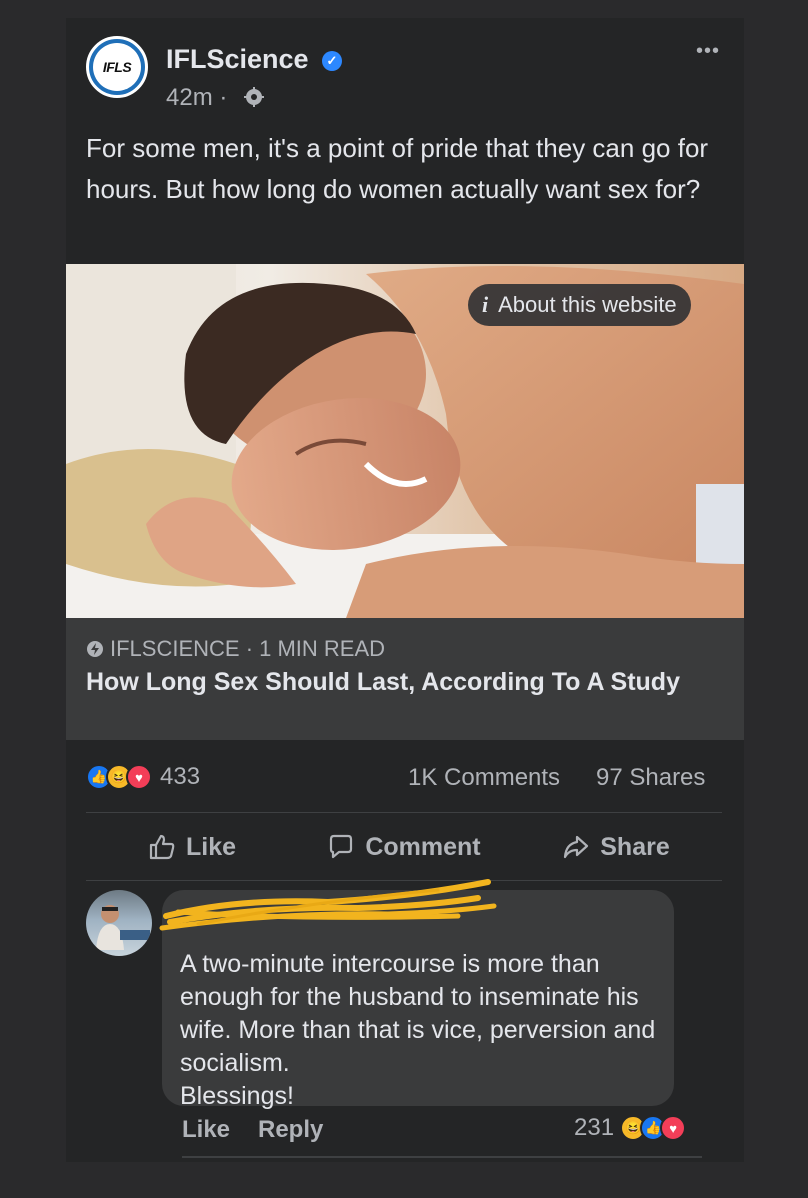 The width and height of the screenshot is (808, 1198). What do you see at coordinates (328, 905) in the screenshot?
I see `redaction-scribble` at bounding box center [328, 905].